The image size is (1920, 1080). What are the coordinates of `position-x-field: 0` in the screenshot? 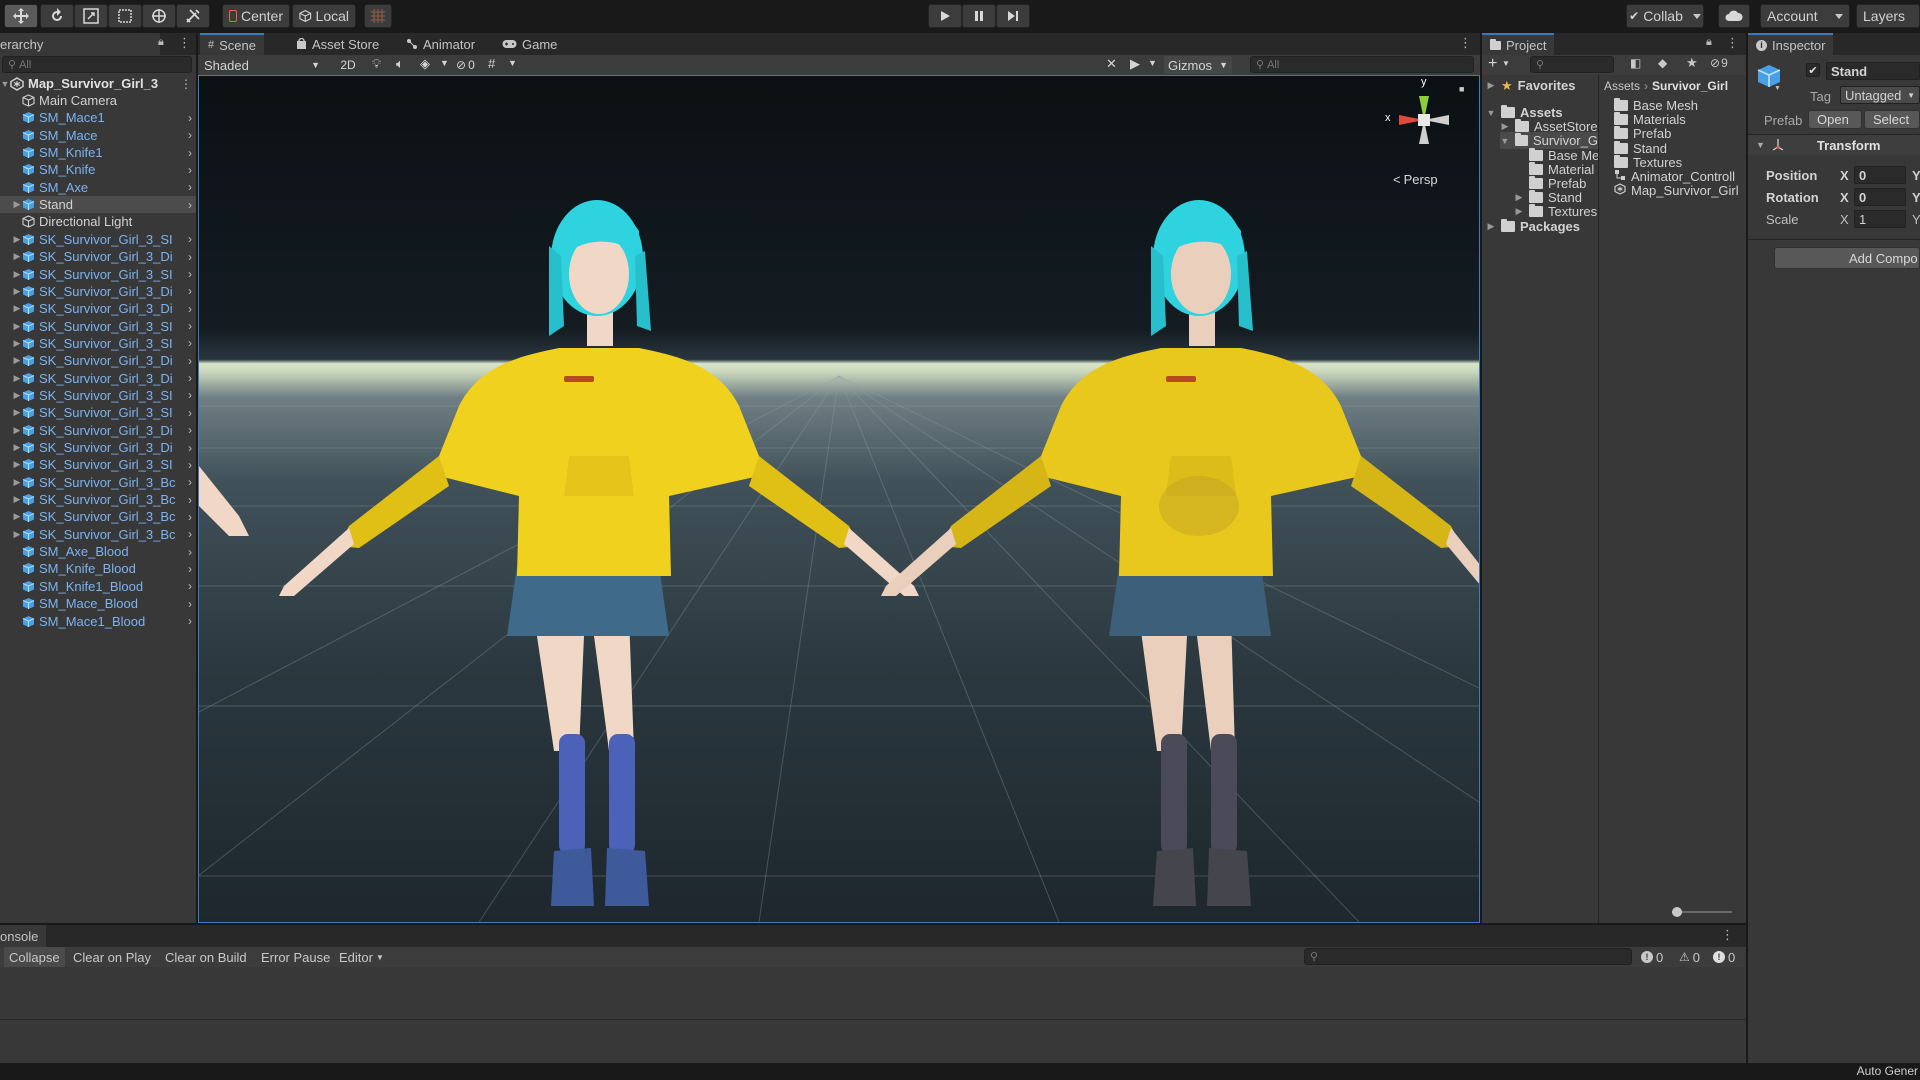 It's located at (1880, 175).